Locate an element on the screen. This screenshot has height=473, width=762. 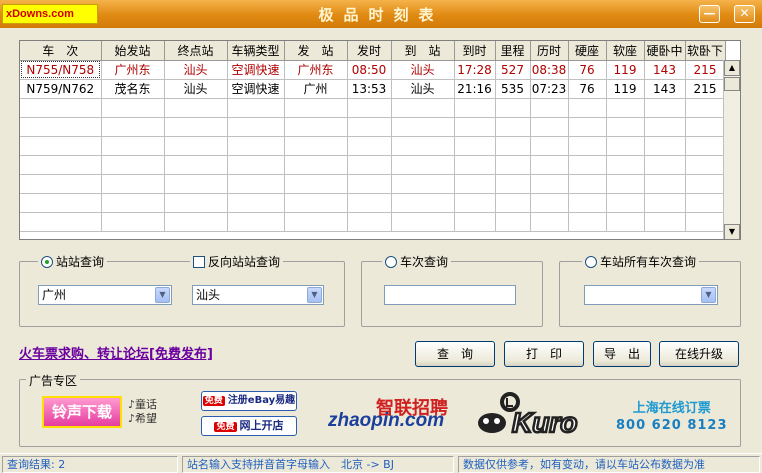
table-header: 车 次始发站 终点站 车辆类型发 站发时到 站到时 里程 历时 硬座 软座 硬卧中 软卧下 is located at coordinates (373, 51).